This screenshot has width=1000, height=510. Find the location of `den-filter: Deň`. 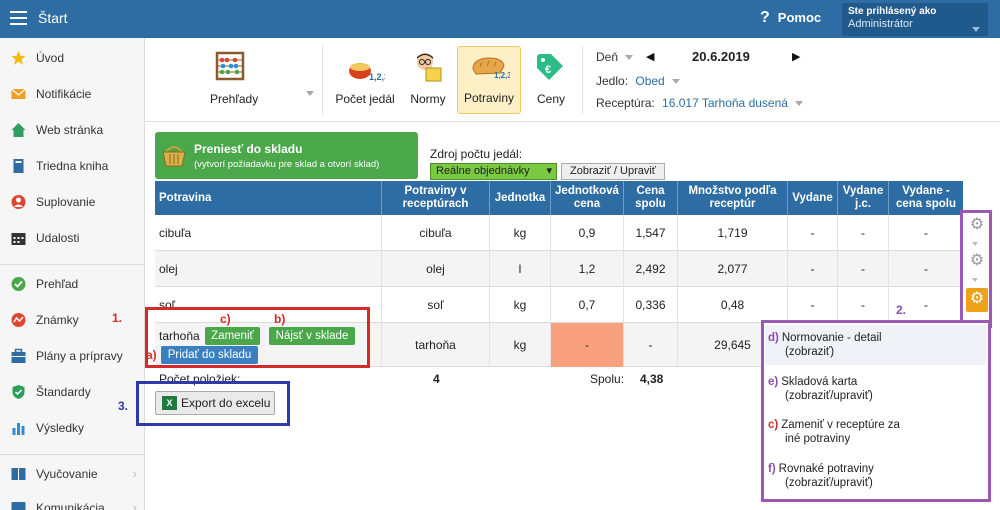

den-filter: Deň is located at coordinates (615, 57).